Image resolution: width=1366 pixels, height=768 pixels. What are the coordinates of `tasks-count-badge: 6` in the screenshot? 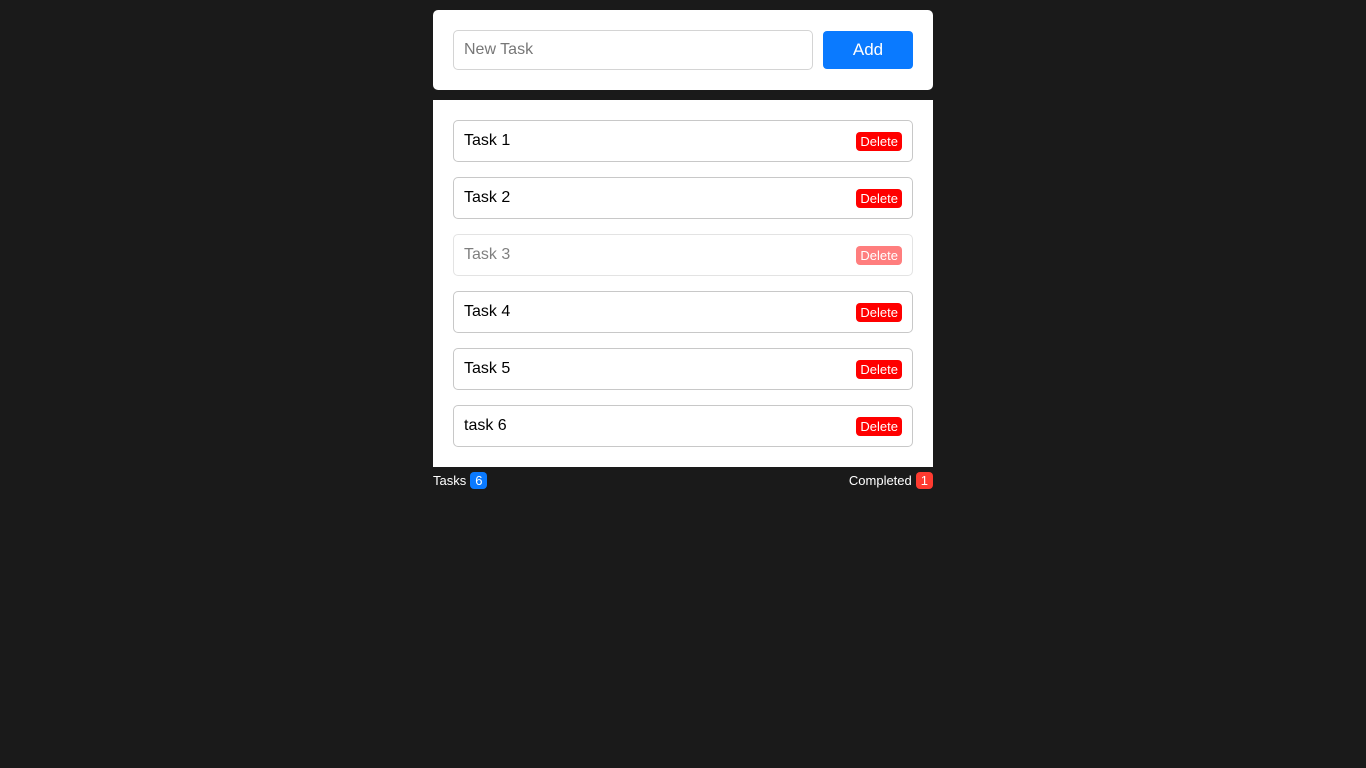 It's located at (479, 480).